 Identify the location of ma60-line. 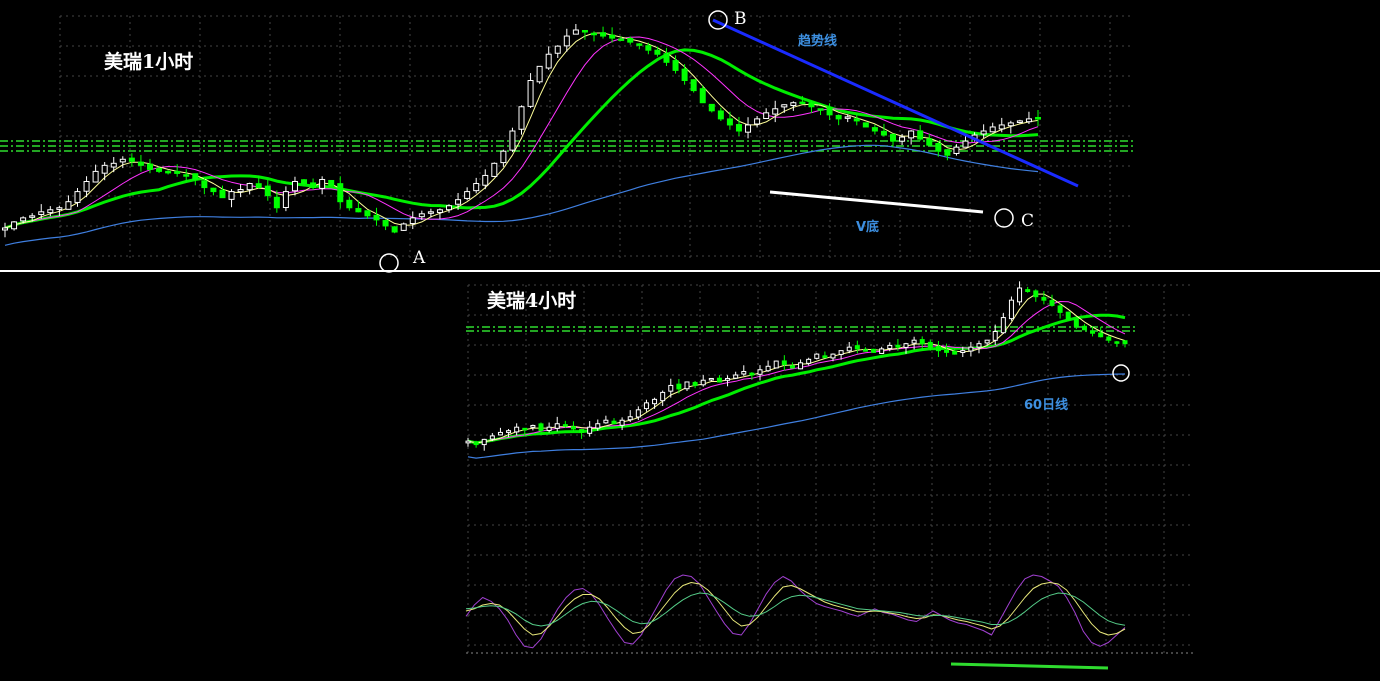
(521, 195).